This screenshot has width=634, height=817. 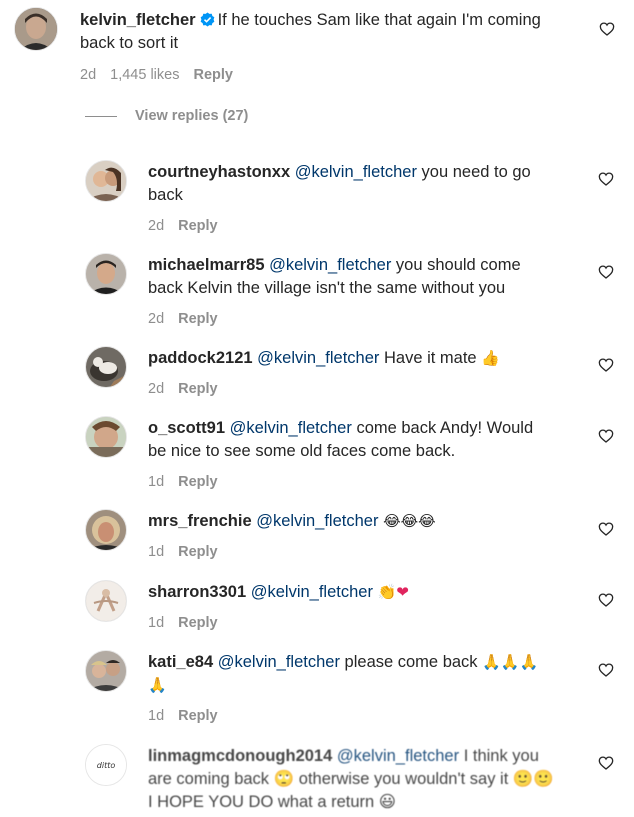 I want to click on comment-text: sharron3301 @kelvin_fletcher 👏❤, so click(x=373, y=592).